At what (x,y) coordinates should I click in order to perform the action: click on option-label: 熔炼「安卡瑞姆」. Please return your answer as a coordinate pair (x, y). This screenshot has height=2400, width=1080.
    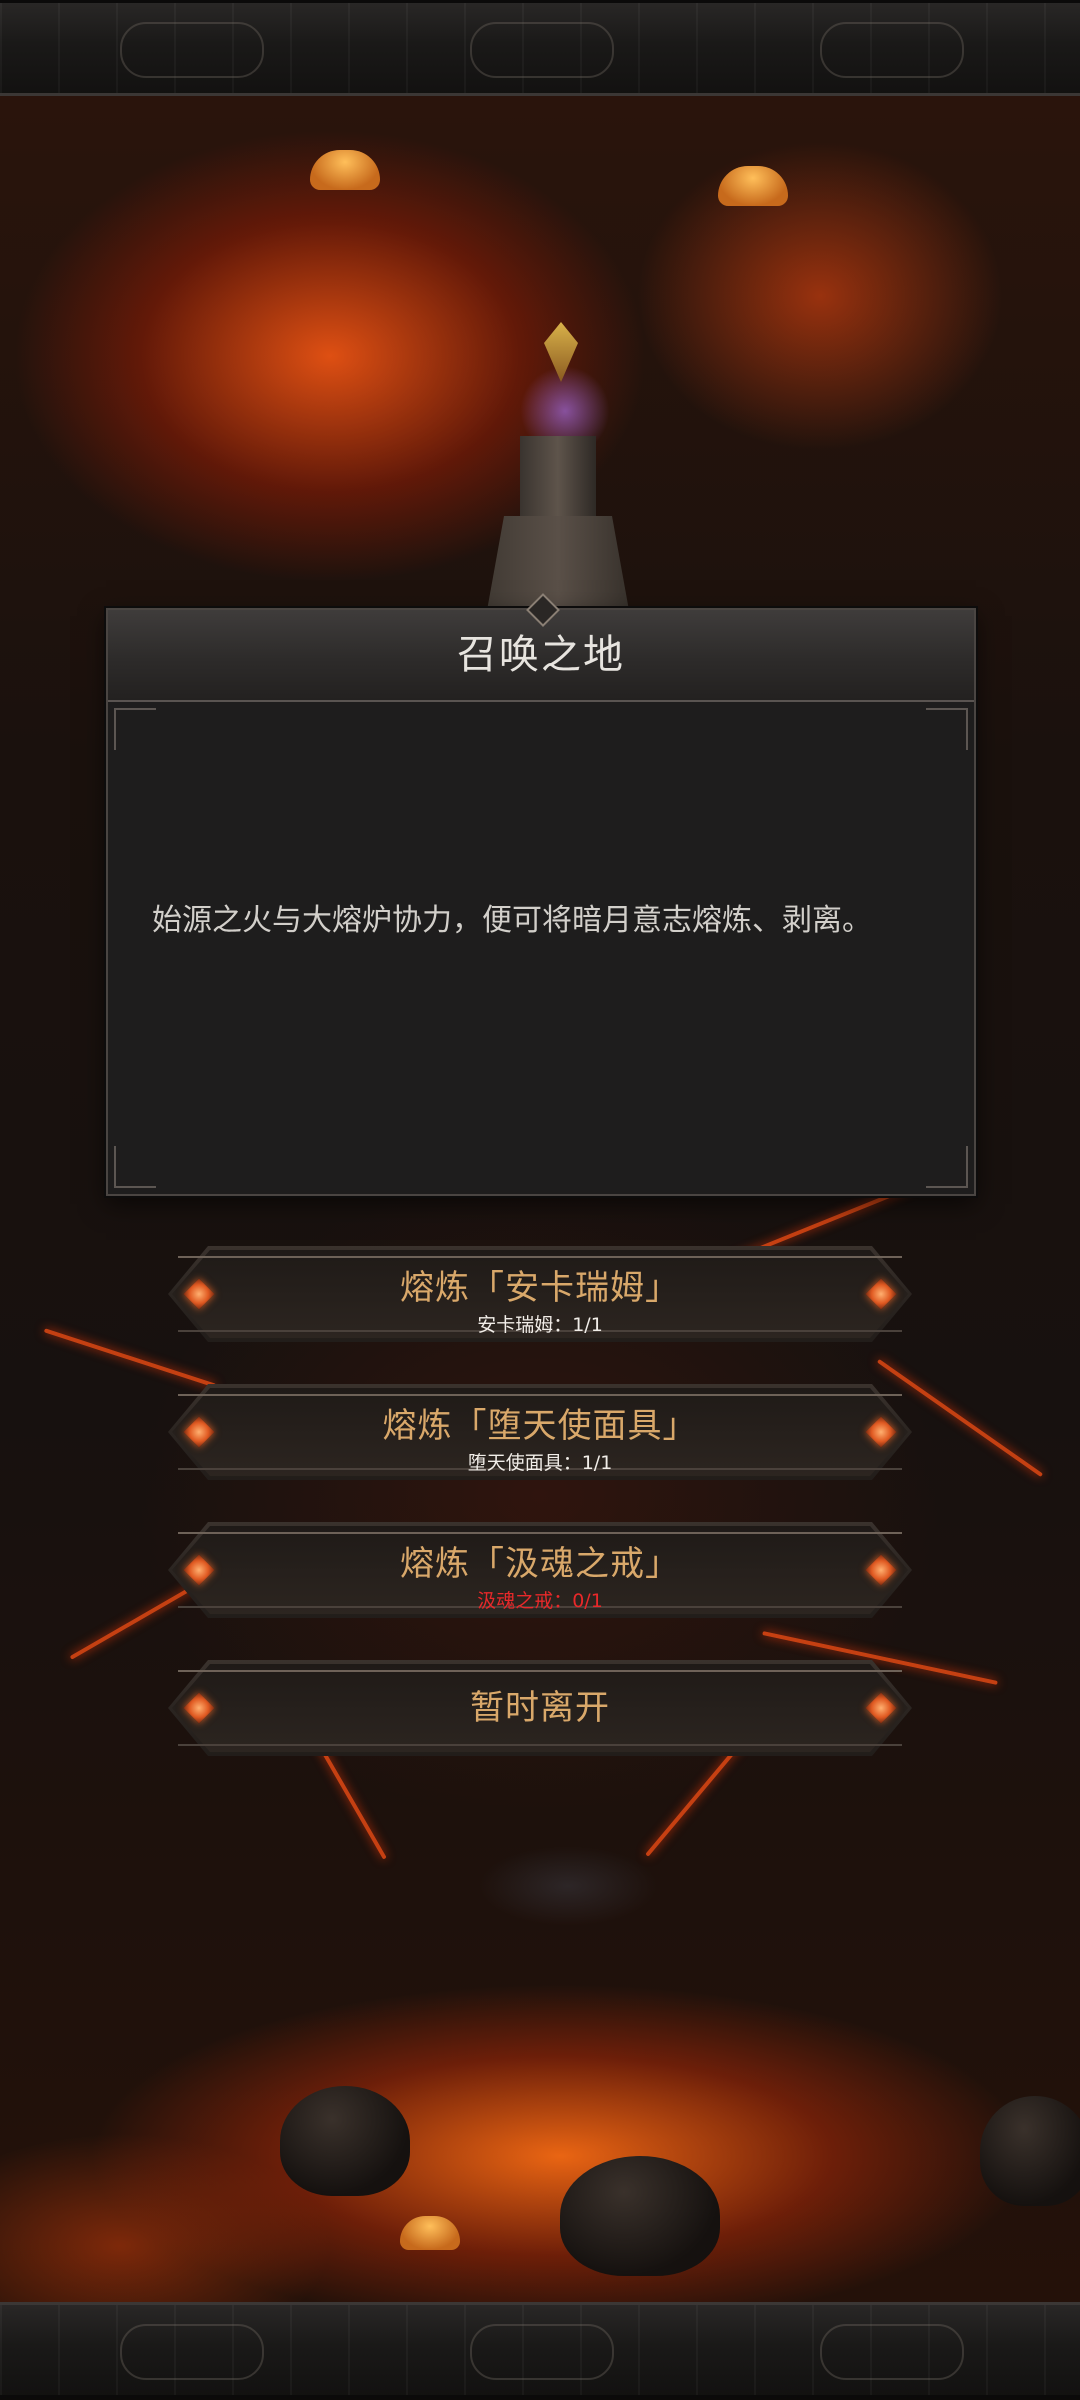
    Looking at the image, I should click on (540, 1288).